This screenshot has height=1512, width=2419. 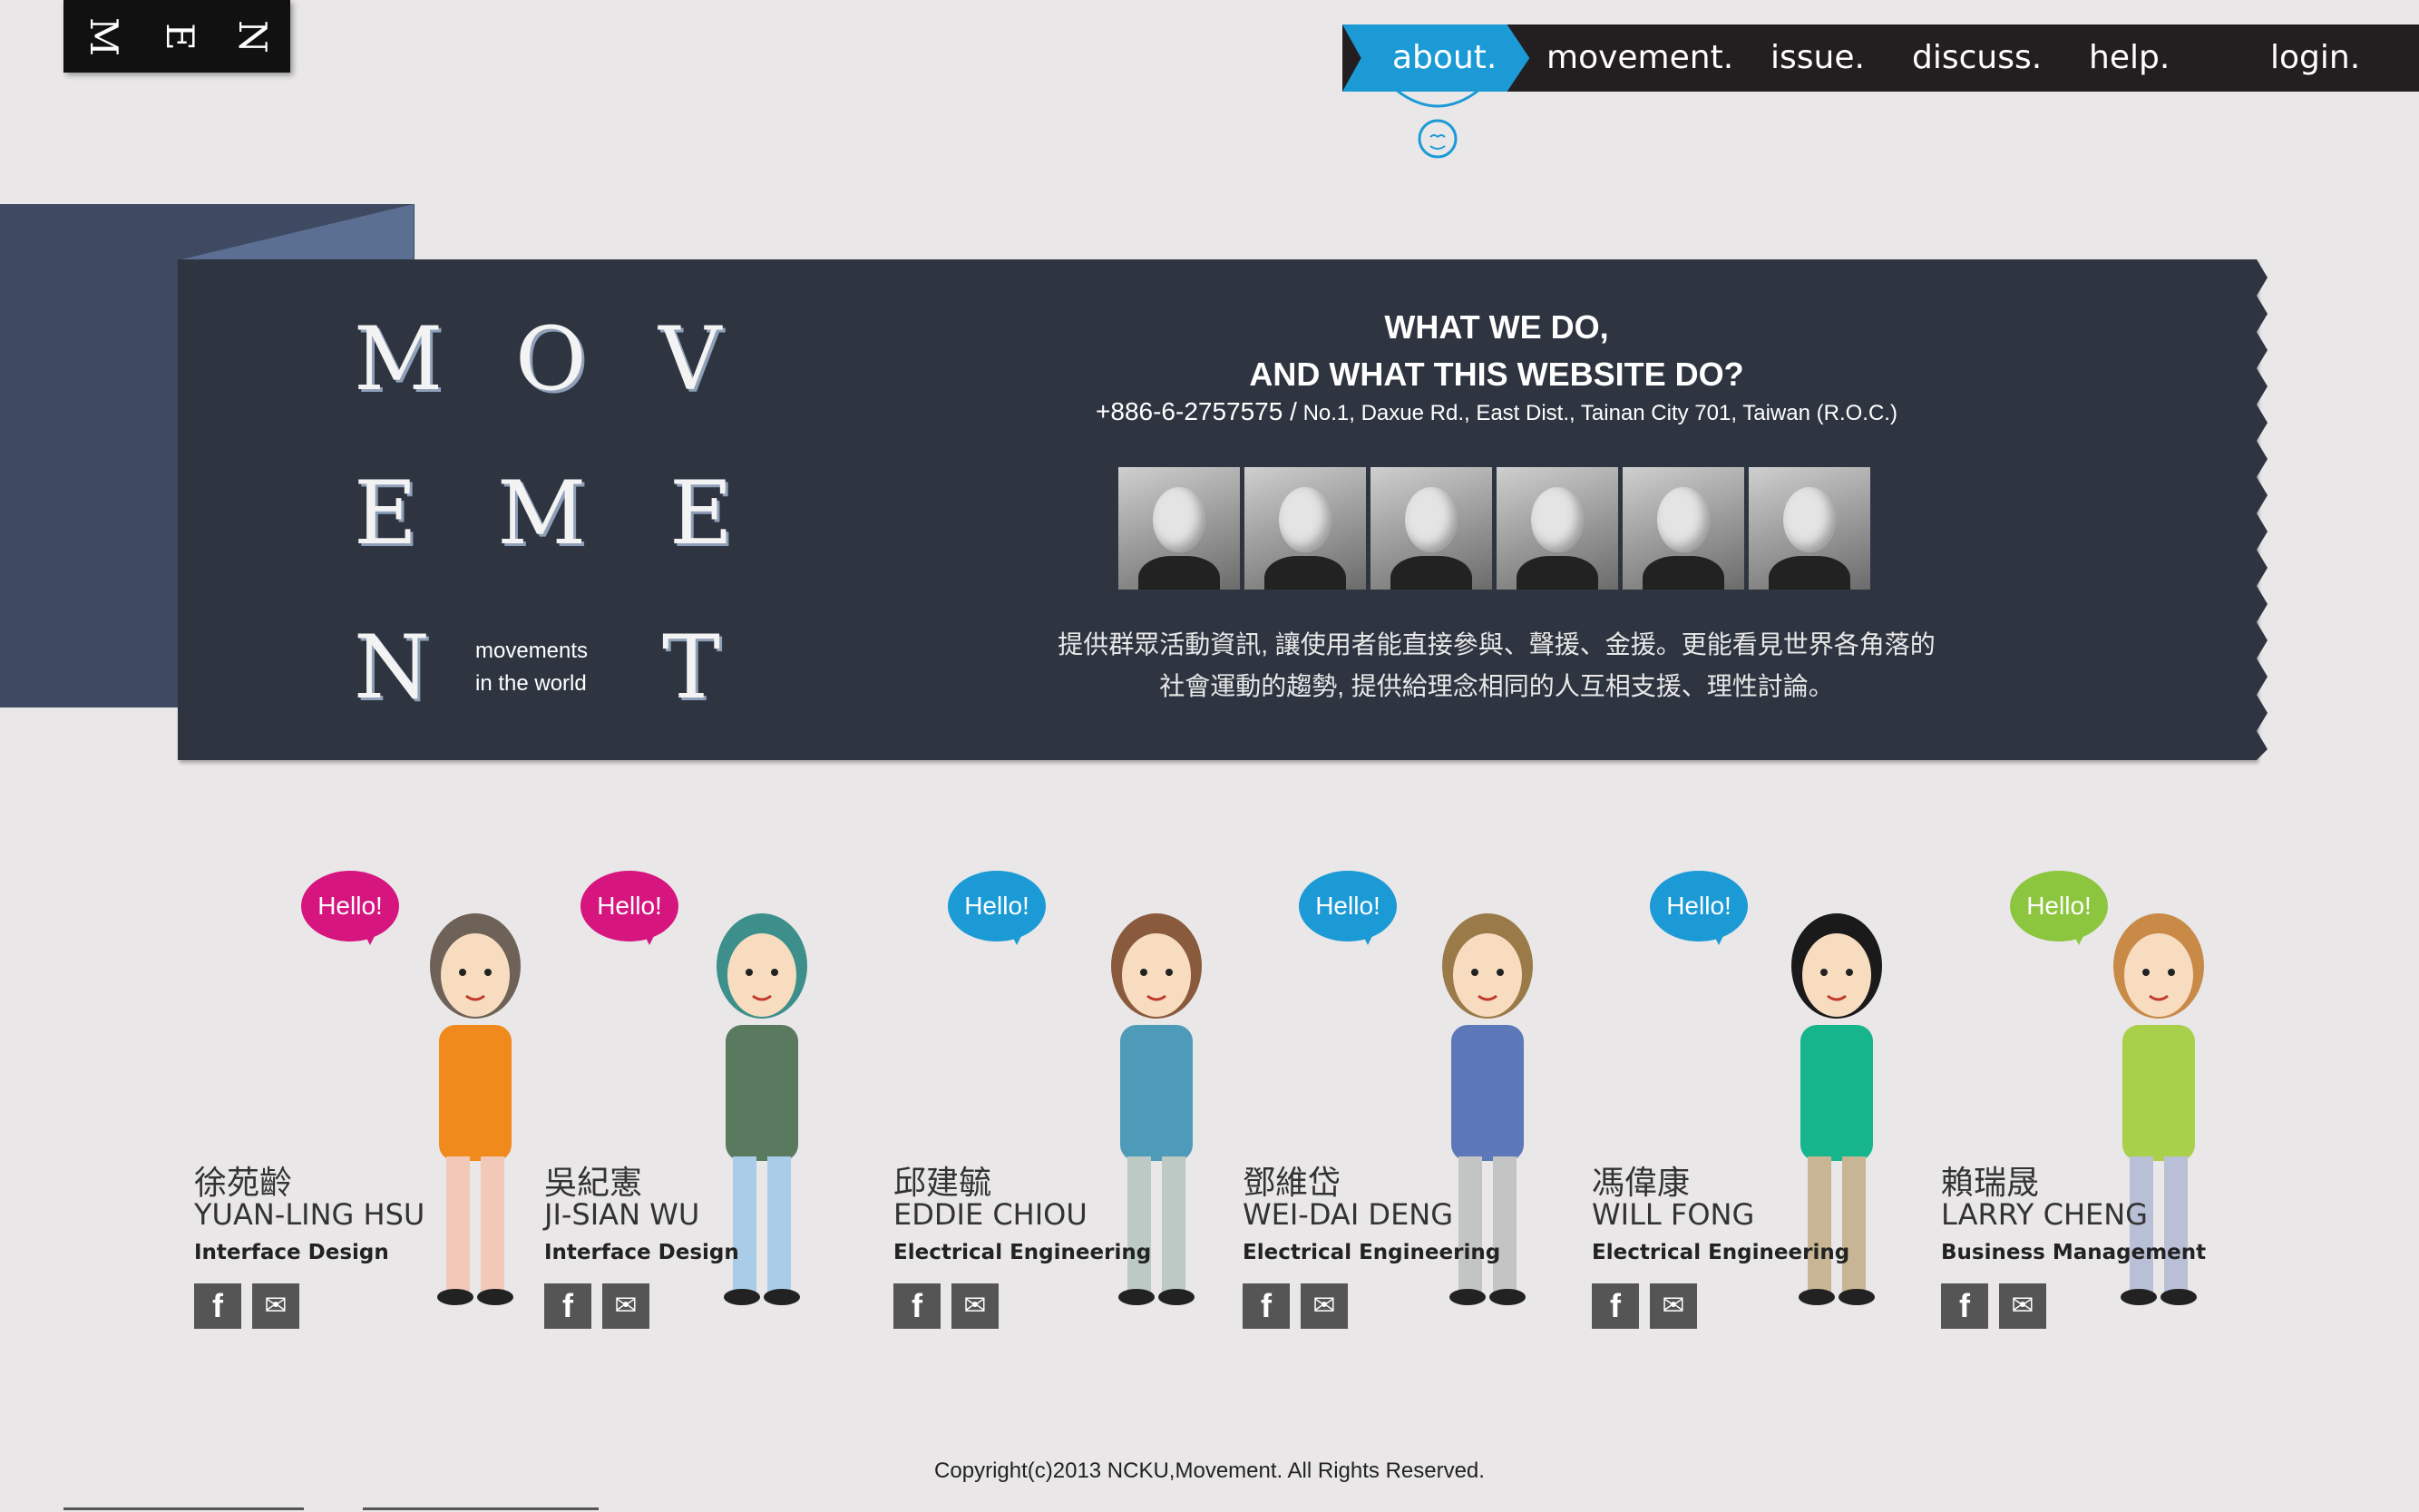 What do you see at coordinates (690, 359) in the screenshot?
I see `banner-letter: V` at bounding box center [690, 359].